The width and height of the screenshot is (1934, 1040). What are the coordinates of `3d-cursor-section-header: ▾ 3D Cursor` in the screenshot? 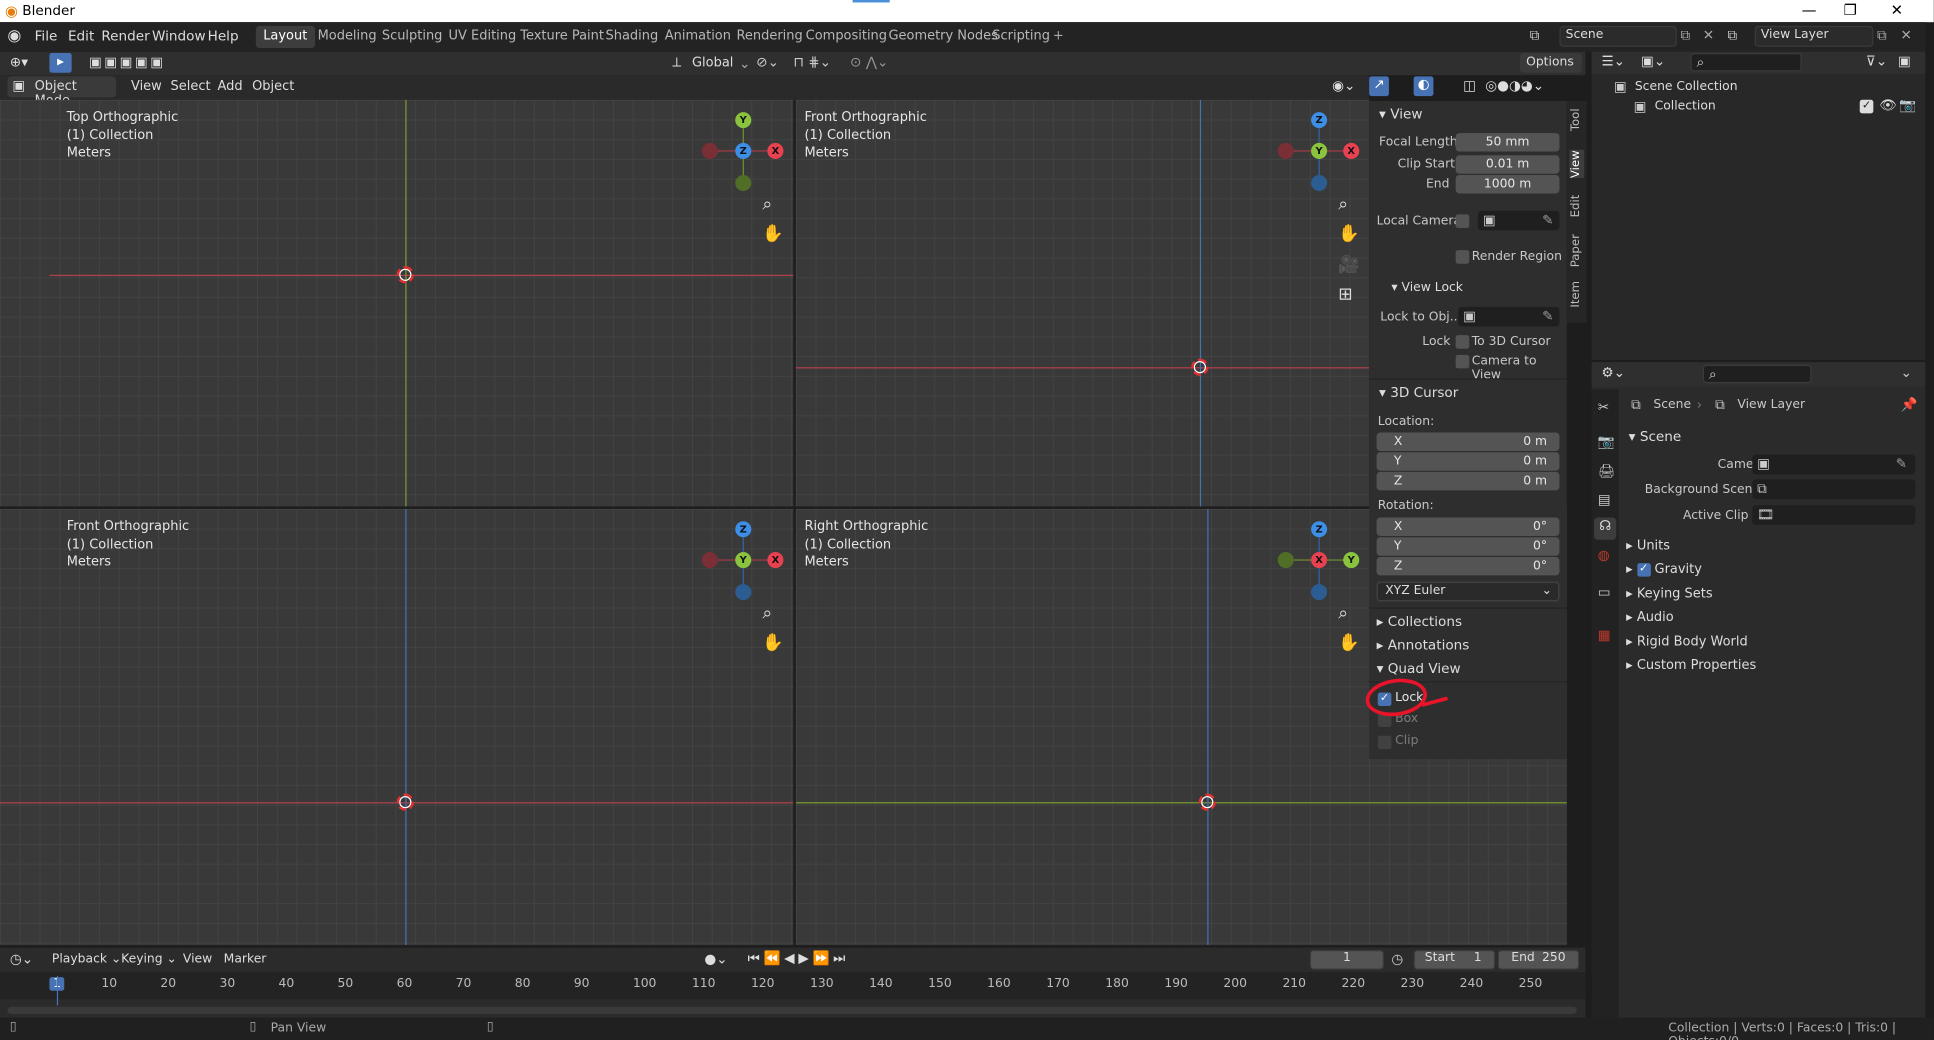 It's located at (1418, 392).